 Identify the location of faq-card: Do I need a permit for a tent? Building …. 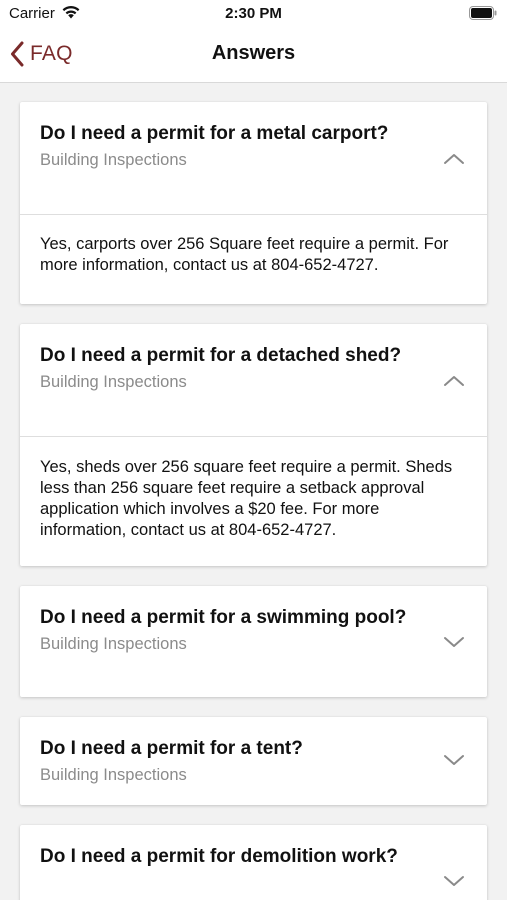
(253, 761).